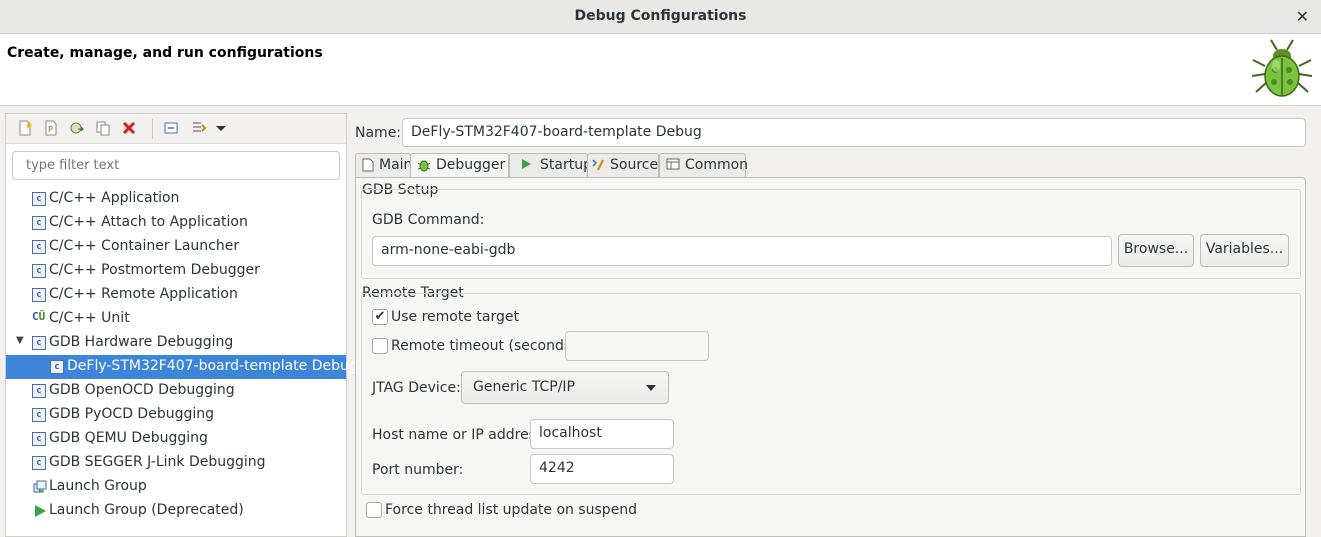 The height and width of the screenshot is (537, 1321). I want to click on tree-item-label: C/C++ Attach to Application, so click(148, 222).